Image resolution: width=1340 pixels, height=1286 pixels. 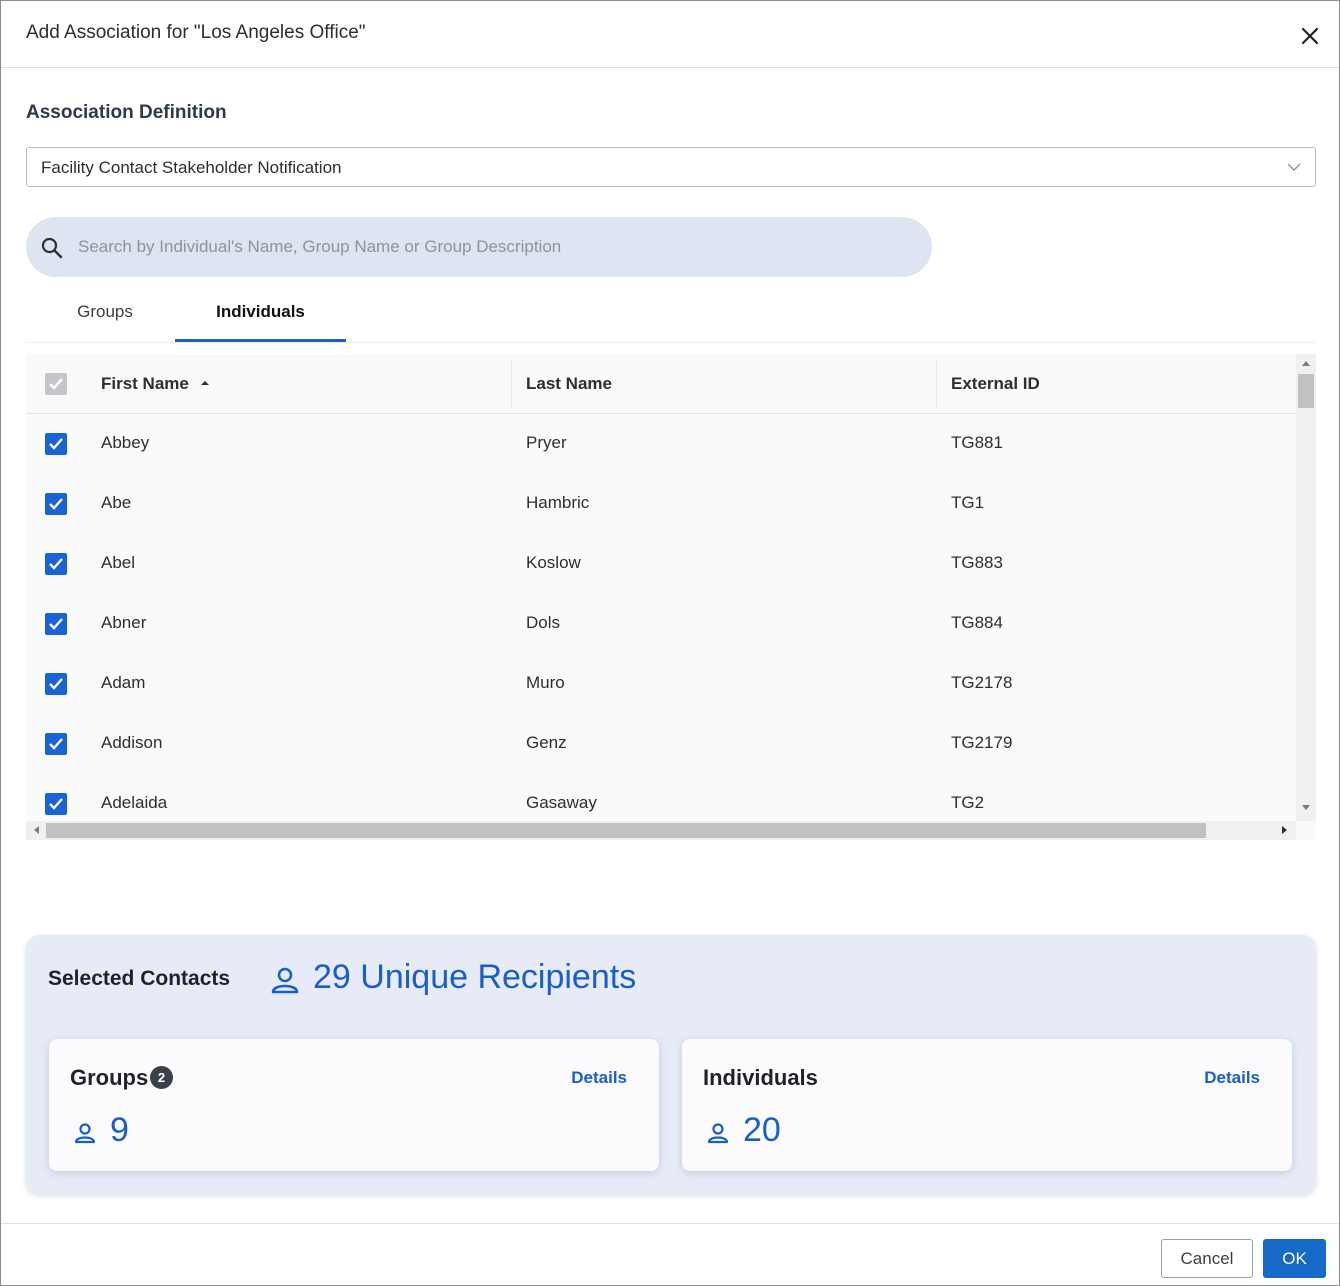 What do you see at coordinates (123, 682) in the screenshot?
I see `cell-first-name: Adam` at bounding box center [123, 682].